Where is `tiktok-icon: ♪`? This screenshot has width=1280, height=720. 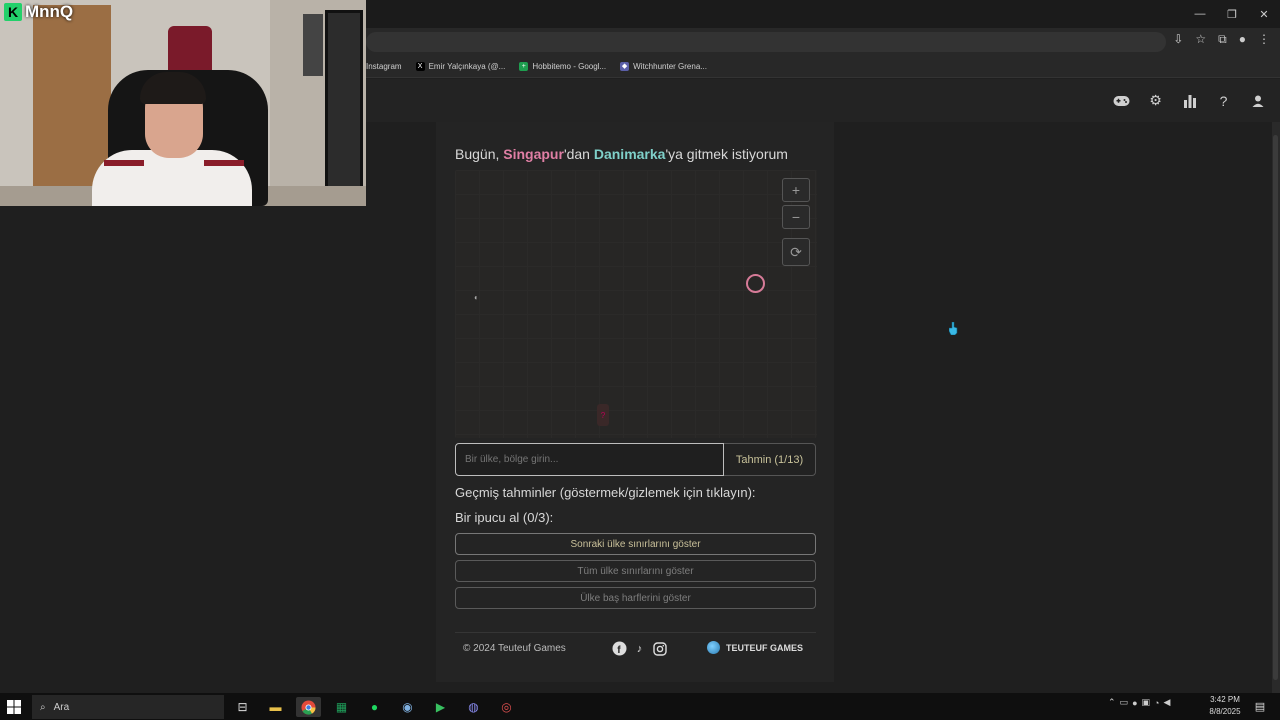 tiktok-icon: ♪ is located at coordinates (639, 648).